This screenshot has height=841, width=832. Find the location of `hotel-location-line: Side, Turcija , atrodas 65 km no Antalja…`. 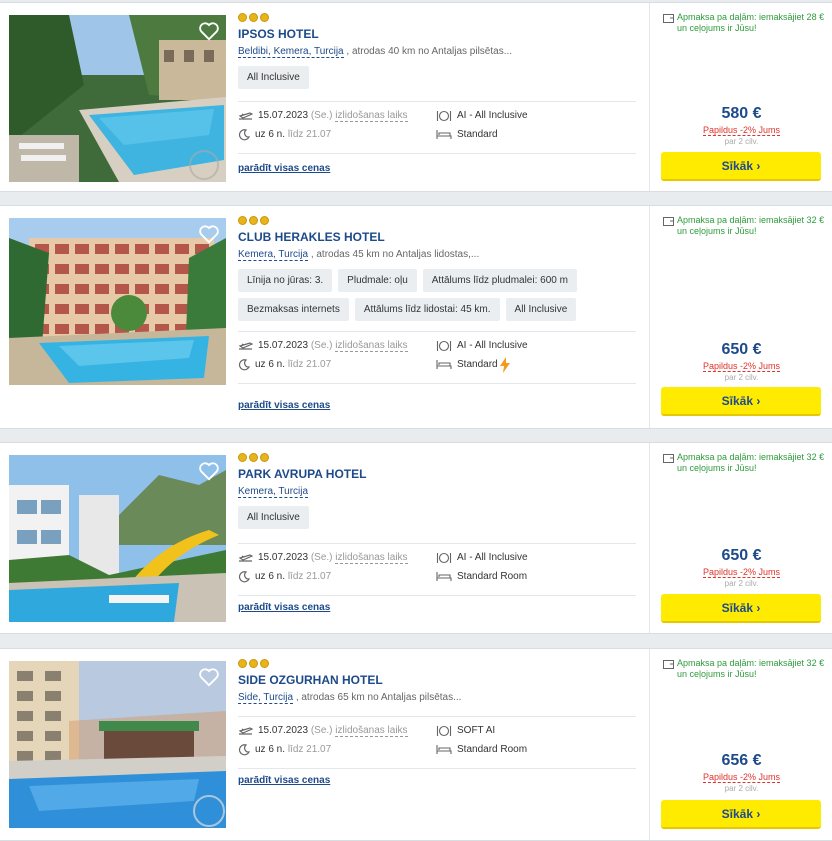

hotel-location-line: Side, Turcija , atrodas 65 km no Antalja… is located at coordinates (437, 698).